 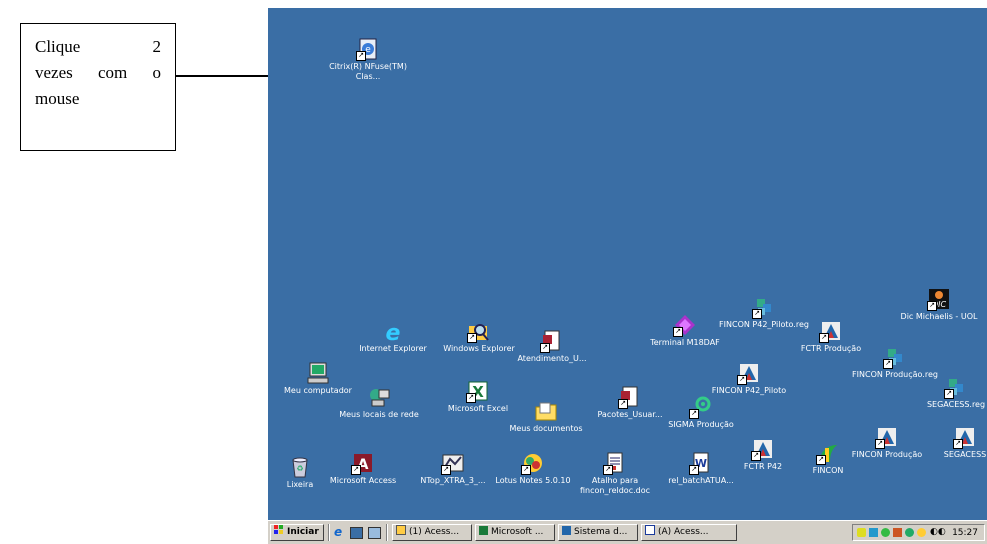 I want to click on desktop-icon-fincon-producao-reg: ↗ FINCON Produção.reg, so click(x=895, y=363).